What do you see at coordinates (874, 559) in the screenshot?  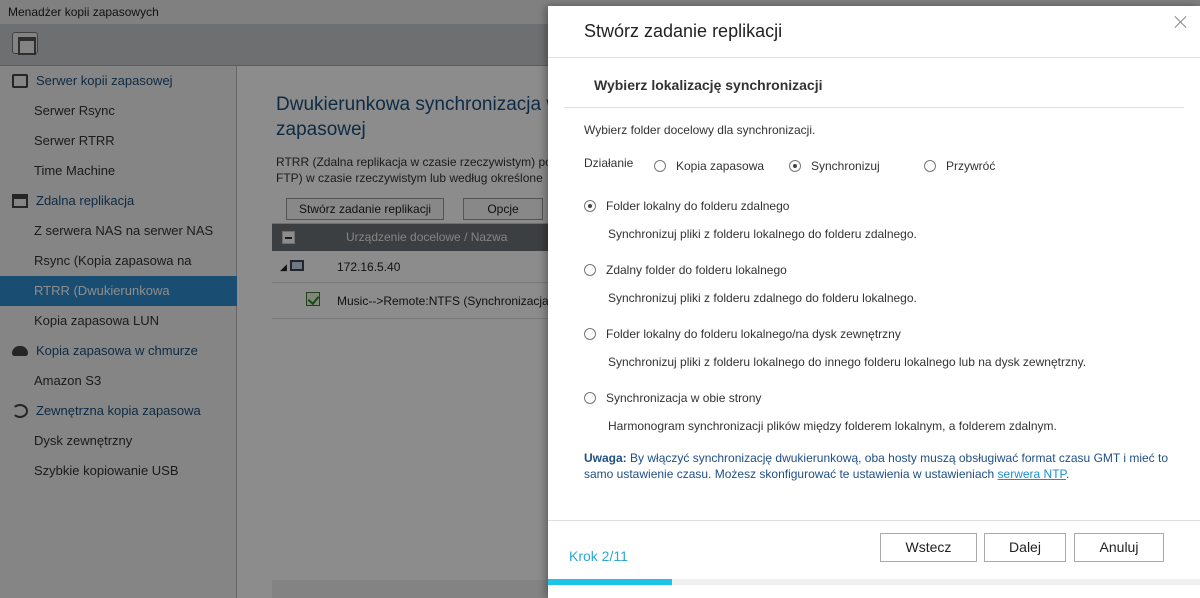 I see `dialog-footer: Krok 2/11 Wstecz Dalej Anuluj` at bounding box center [874, 559].